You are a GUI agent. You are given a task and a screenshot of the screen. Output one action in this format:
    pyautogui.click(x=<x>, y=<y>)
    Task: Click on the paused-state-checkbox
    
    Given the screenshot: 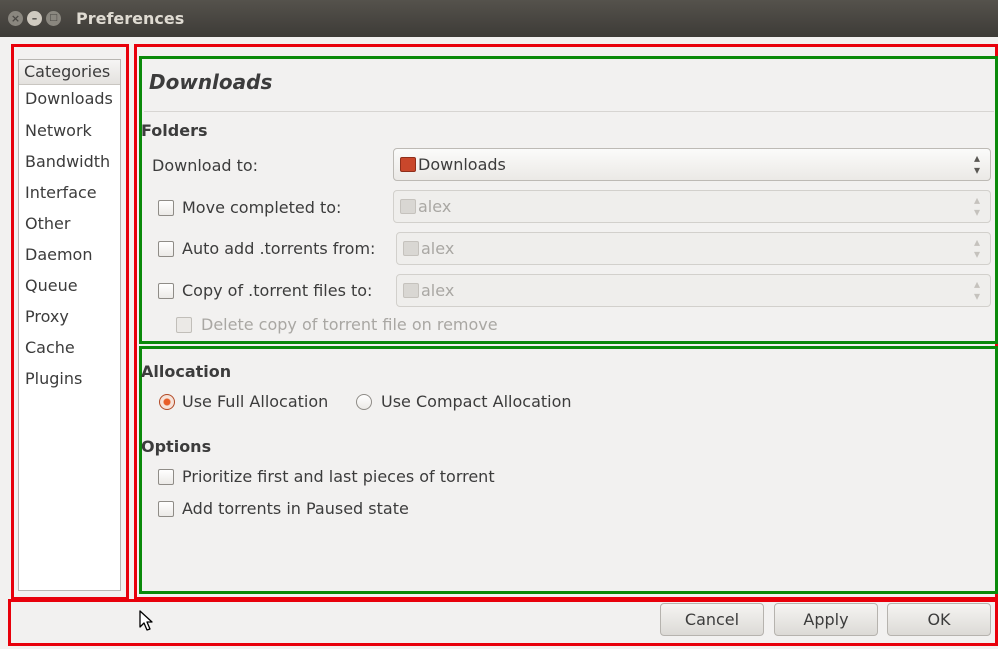 What is the action you would take?
    pyautogui.click(x=166, y=509)
    